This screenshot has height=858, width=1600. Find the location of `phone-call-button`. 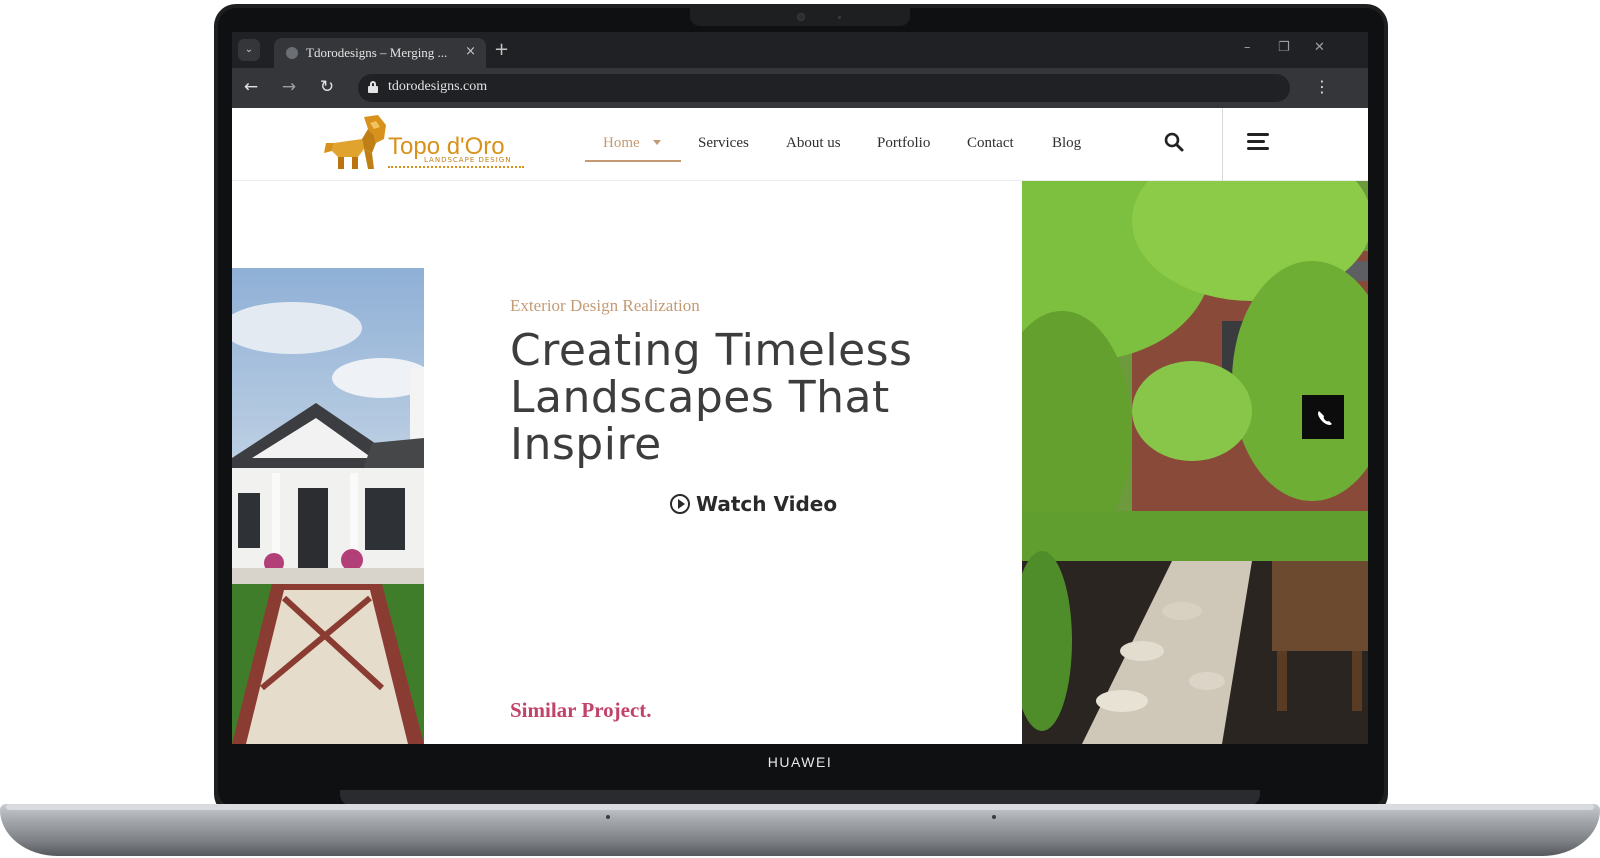

phone-call-button is located at coordinates (1323, 417).